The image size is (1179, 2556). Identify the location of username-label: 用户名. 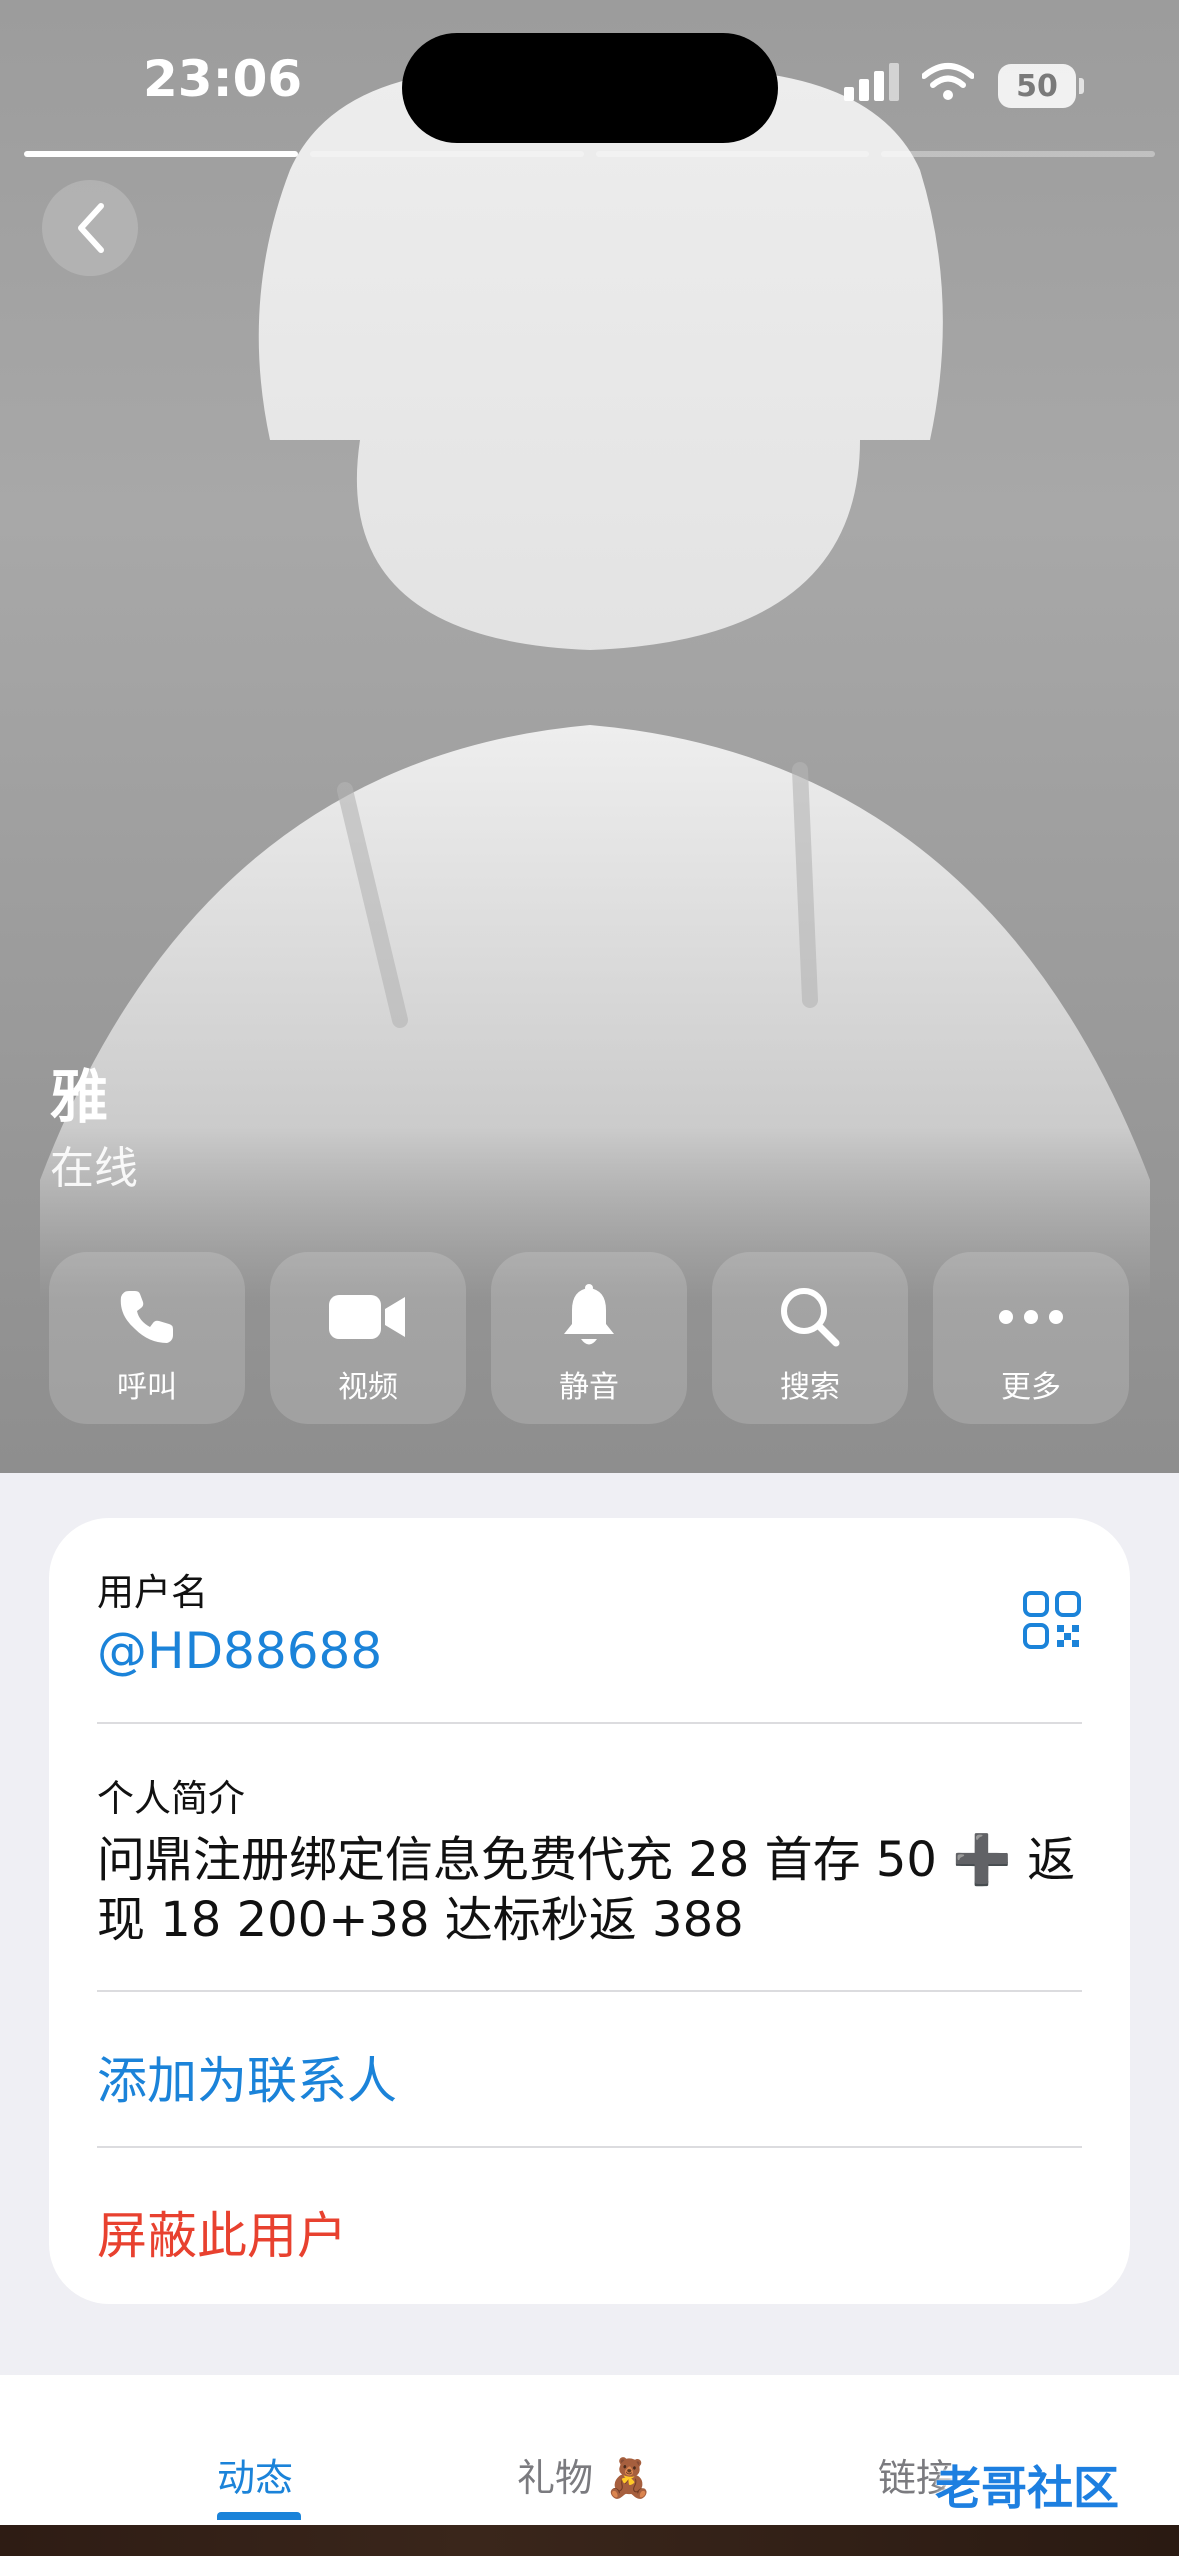
(152, 1592).